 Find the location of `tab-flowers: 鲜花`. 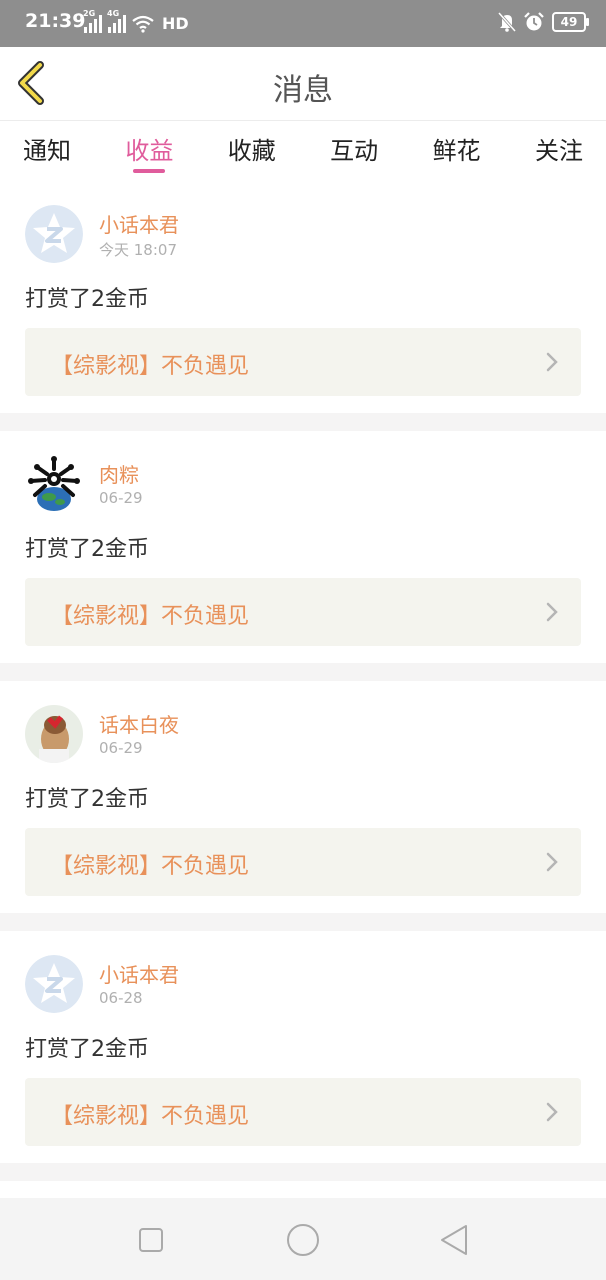

tab-flowers: 鲜花 is located at coordinates (457, 151).